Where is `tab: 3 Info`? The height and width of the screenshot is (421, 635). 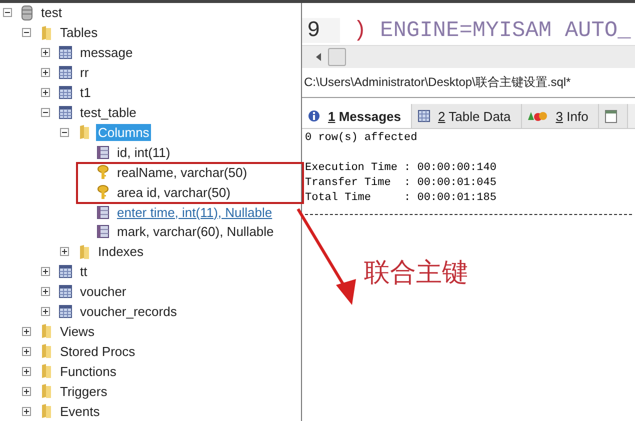 tab: 3 Info is located at coordinates (561, 116).